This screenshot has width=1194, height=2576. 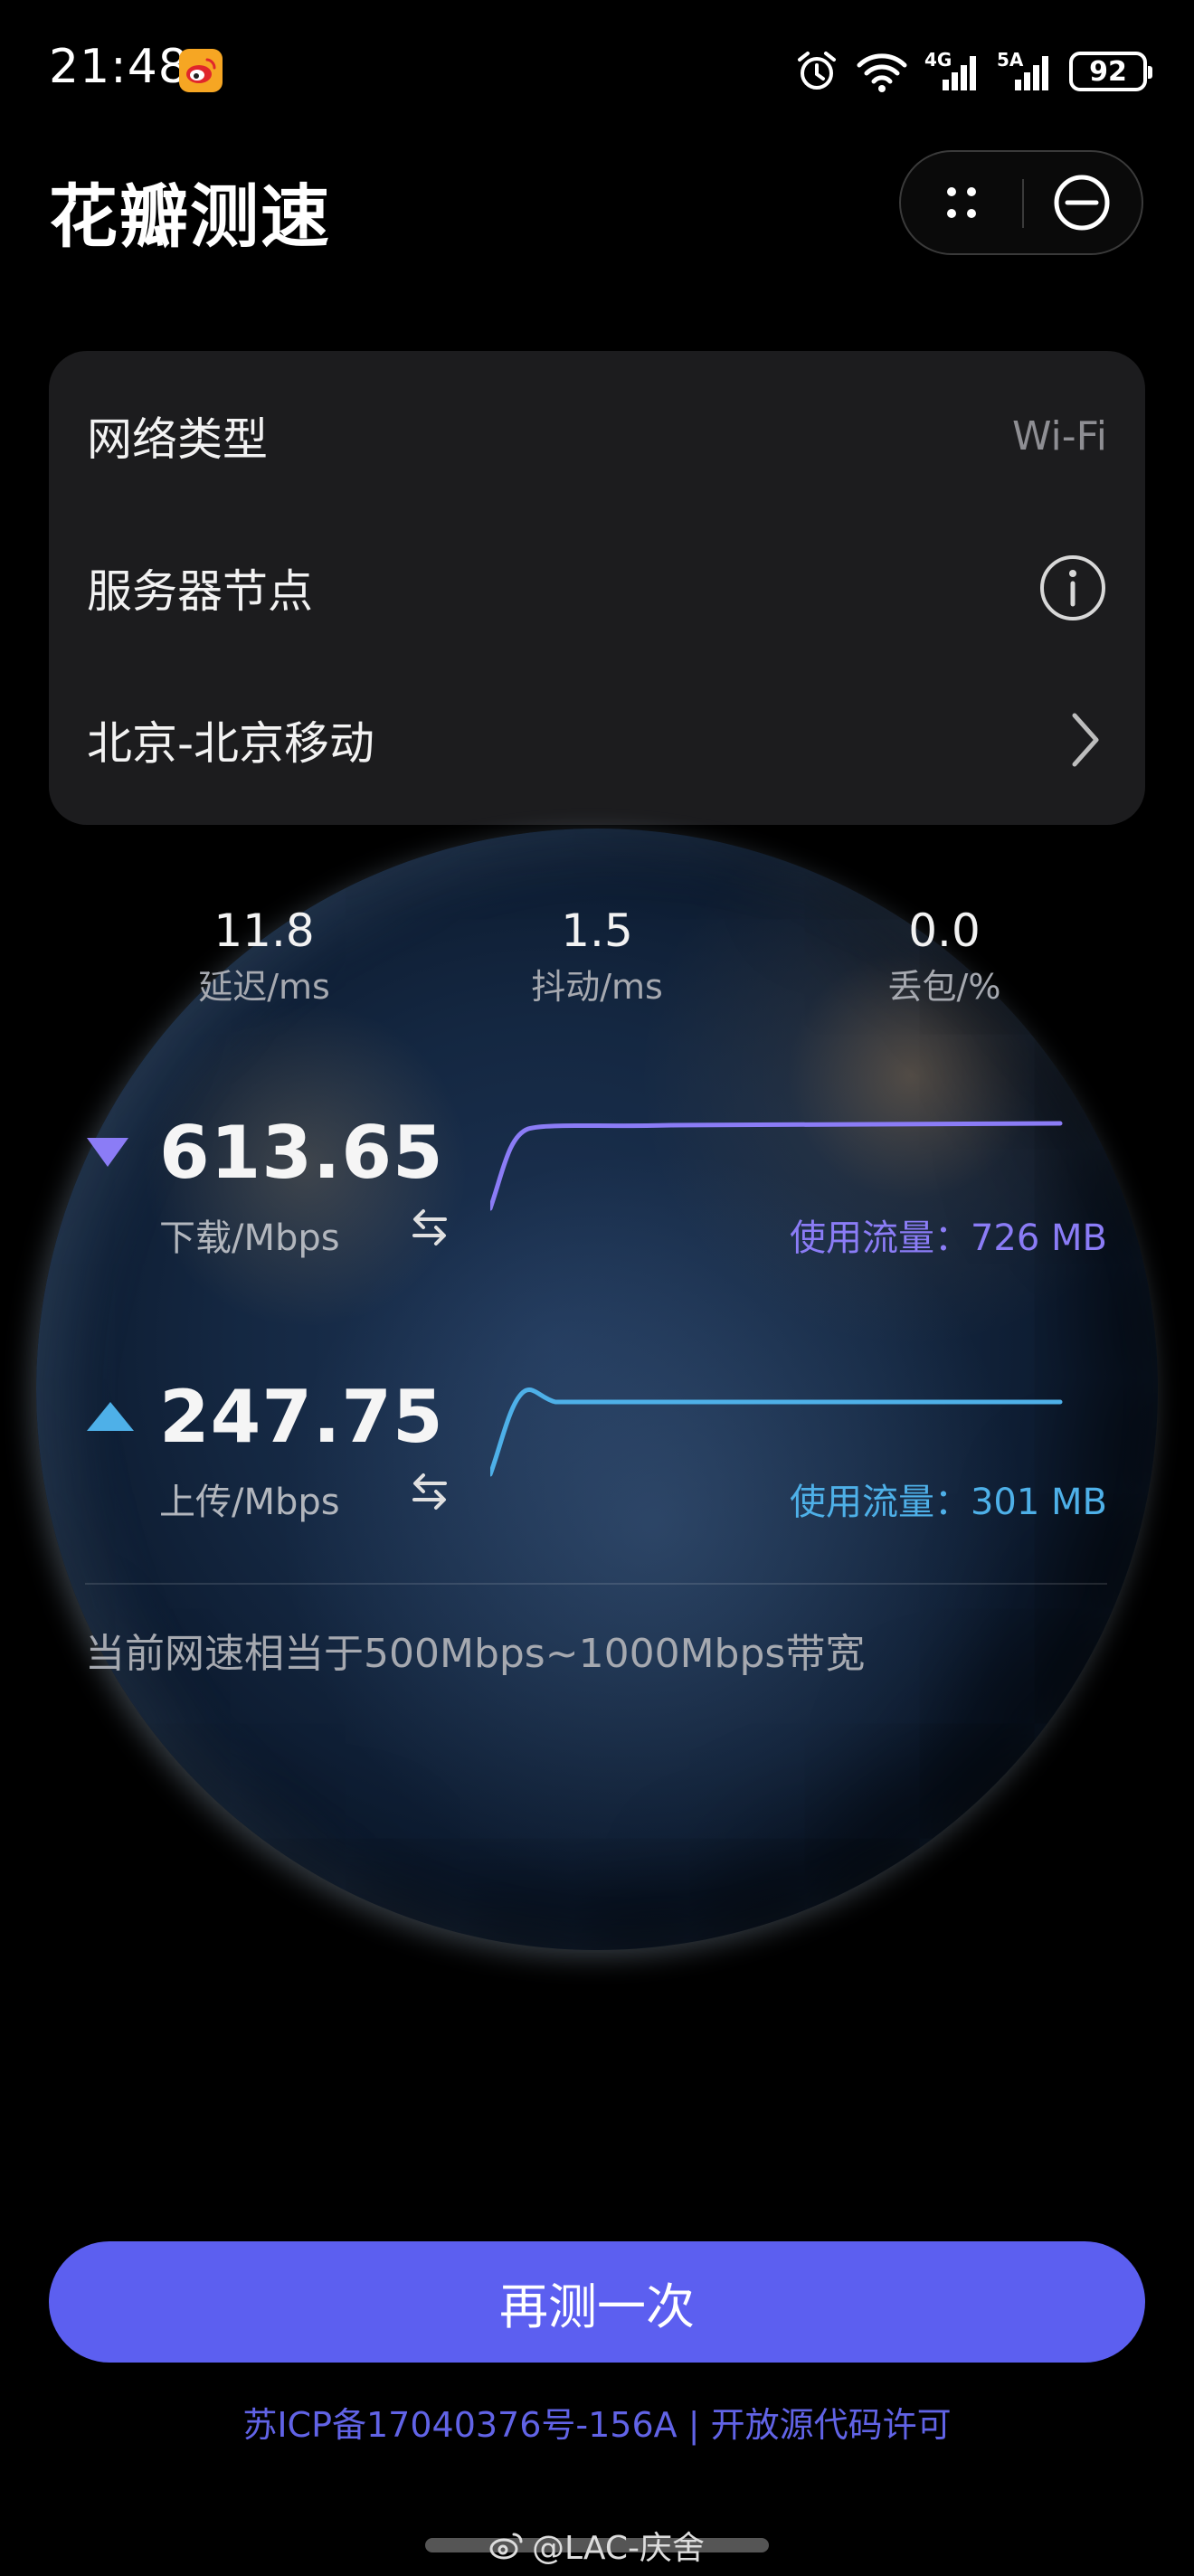 What do you see at coordinates (107, 1152) in the screenshot?
I see `download-arrow-icon` at bounding box center [107, 1152].